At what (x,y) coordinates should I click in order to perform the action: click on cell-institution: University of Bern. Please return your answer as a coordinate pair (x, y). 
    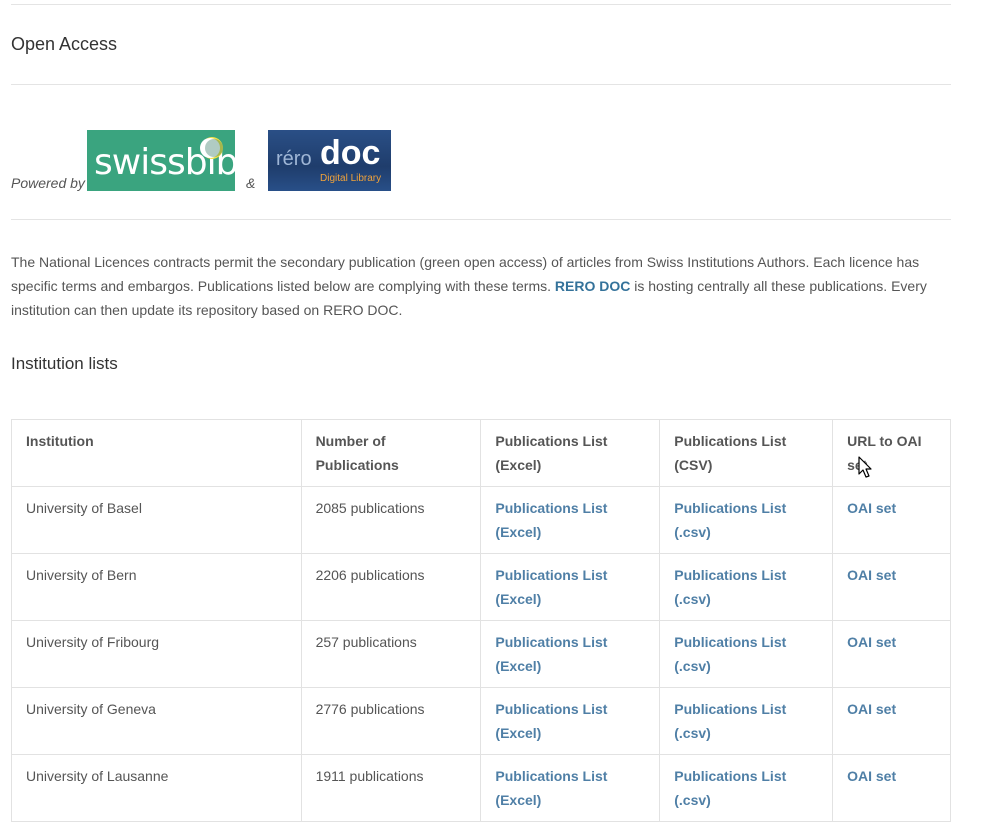
    Looking at the image, I should click on (156, 587).